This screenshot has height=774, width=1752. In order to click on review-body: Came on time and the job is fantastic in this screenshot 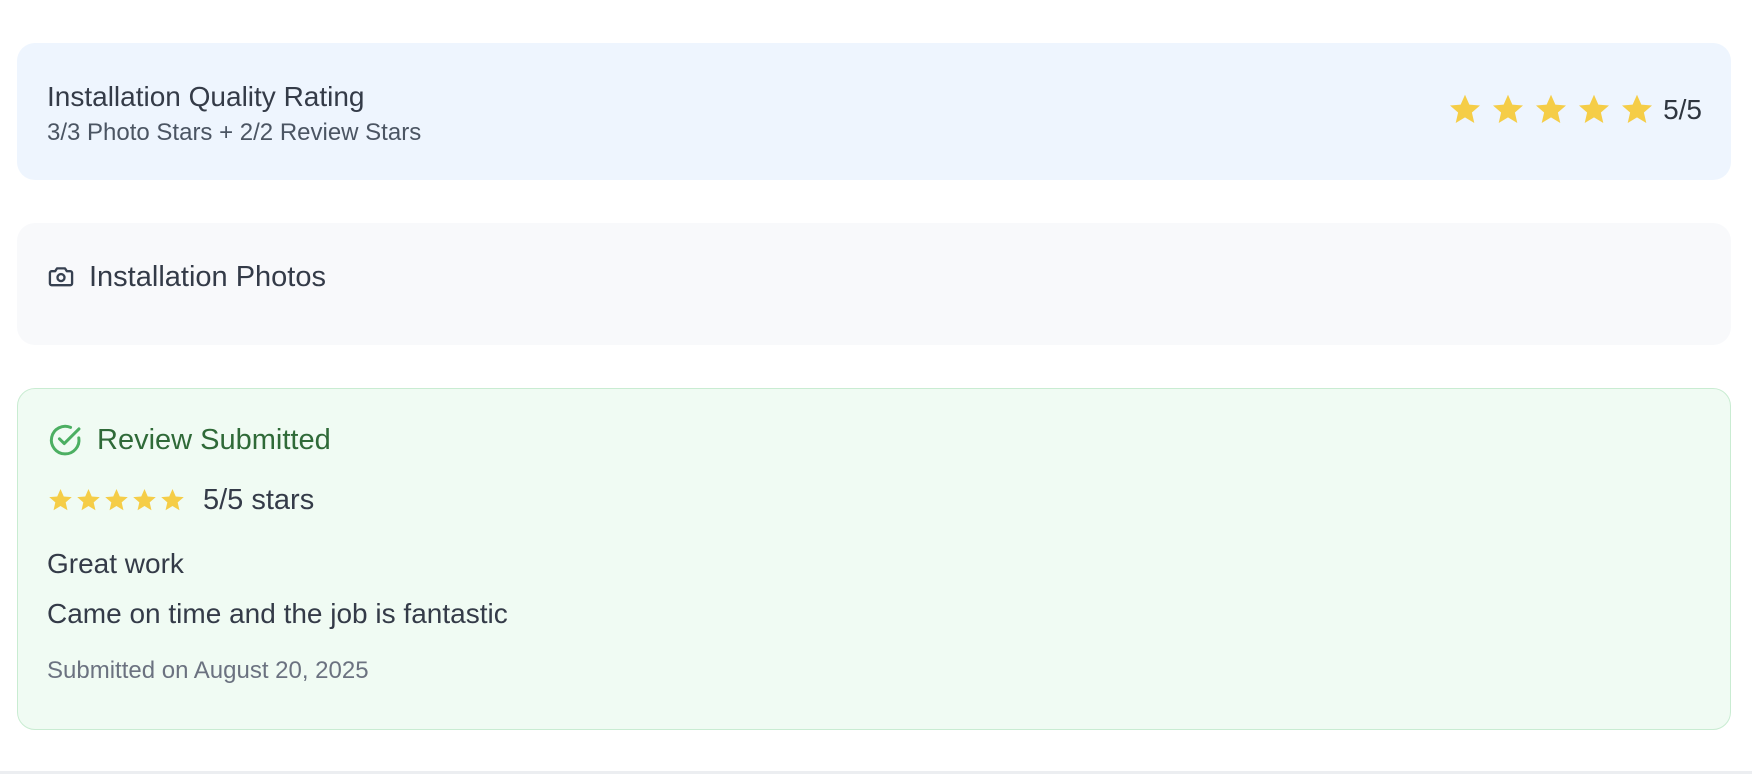, I will do `click(277, 613)`.